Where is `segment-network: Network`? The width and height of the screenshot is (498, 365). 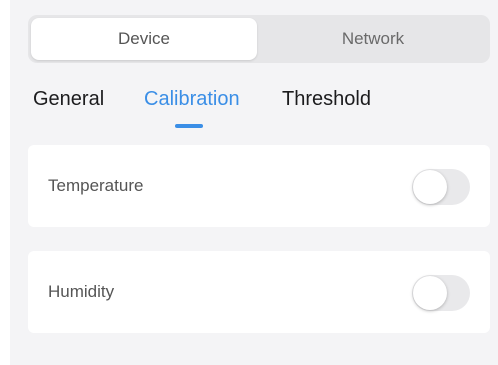 segment-network: Network is located at coordinates (373, 39).